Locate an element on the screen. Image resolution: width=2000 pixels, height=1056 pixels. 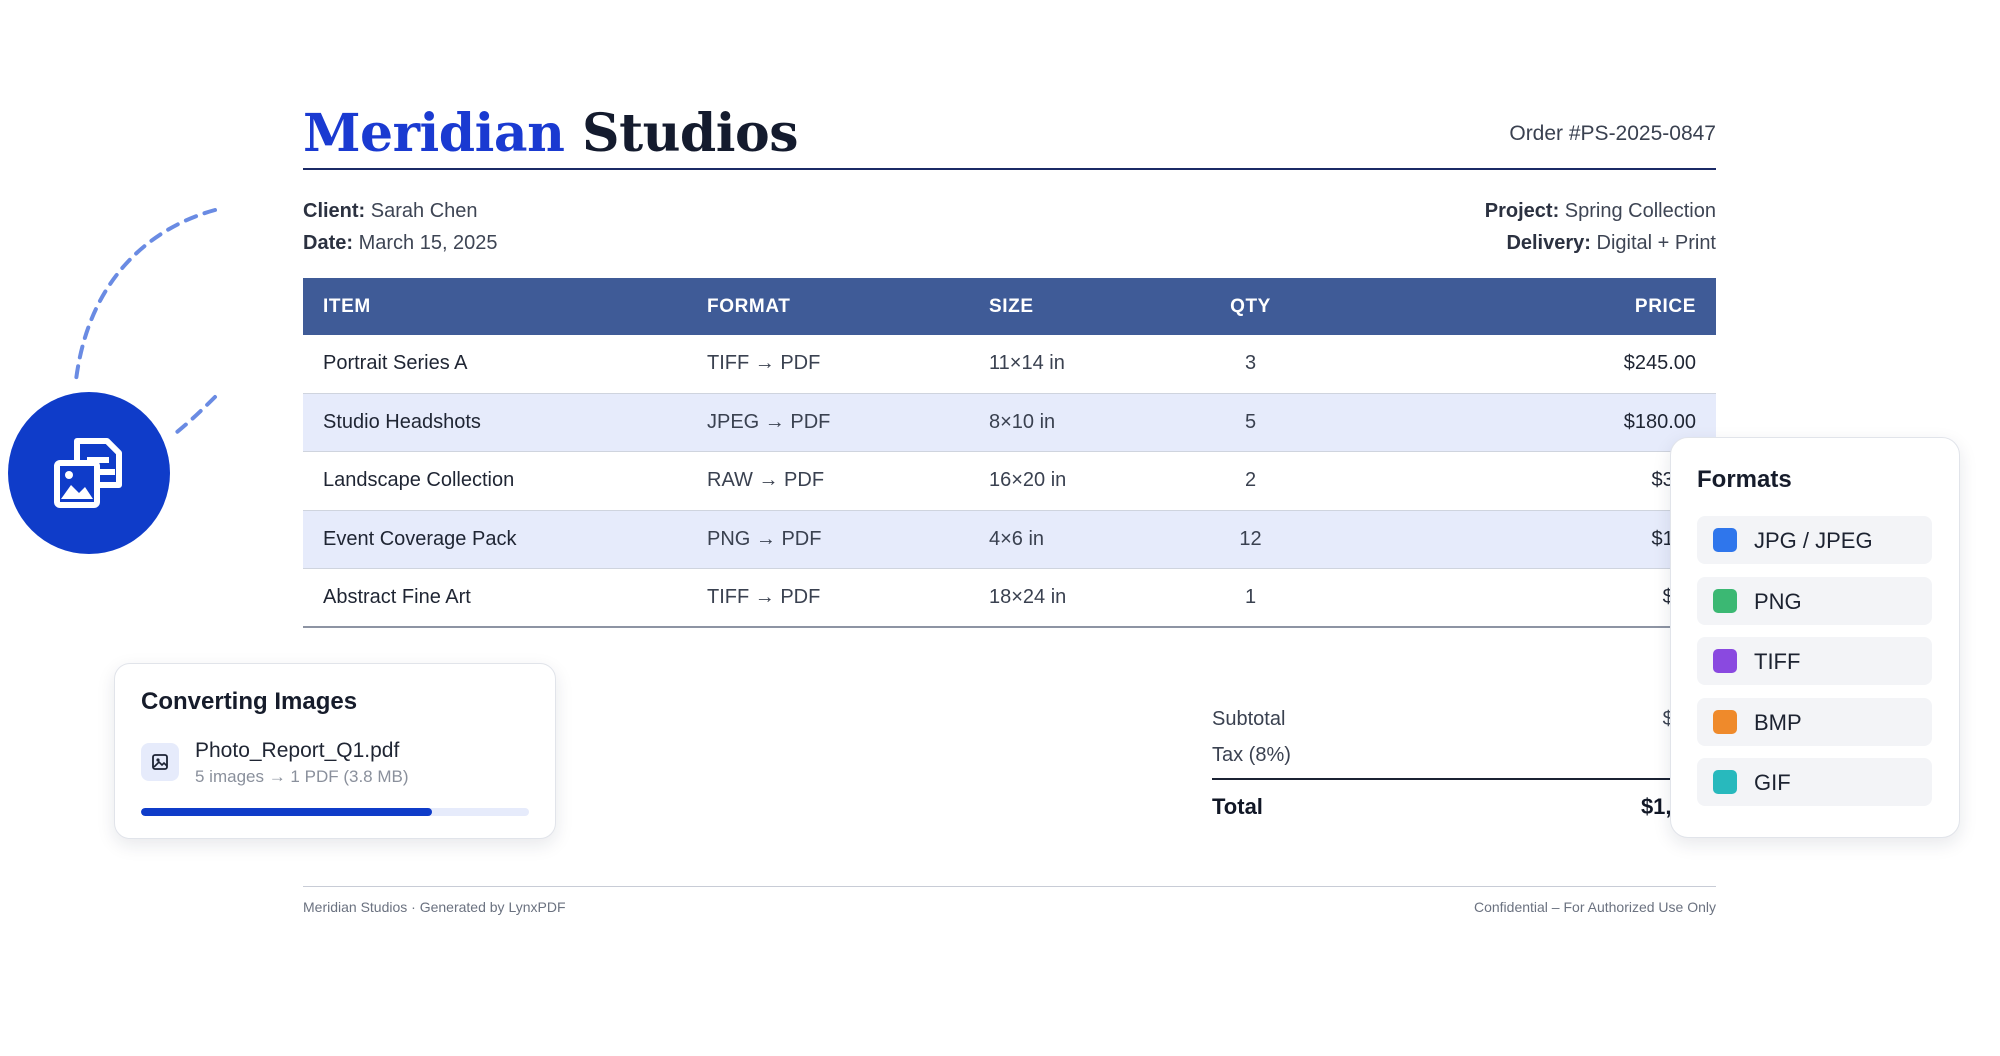
cell-size: 11×14 in is located at coordinates (1069, 364).